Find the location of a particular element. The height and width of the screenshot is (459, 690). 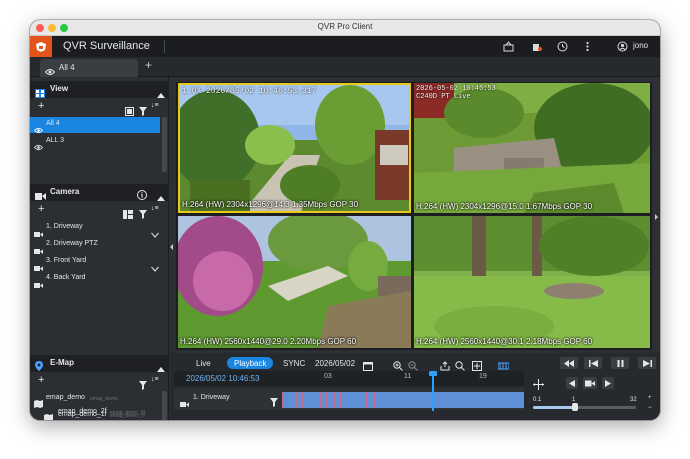

sidebar-item-label: ALL 3 is located at coordinates (55, 140).